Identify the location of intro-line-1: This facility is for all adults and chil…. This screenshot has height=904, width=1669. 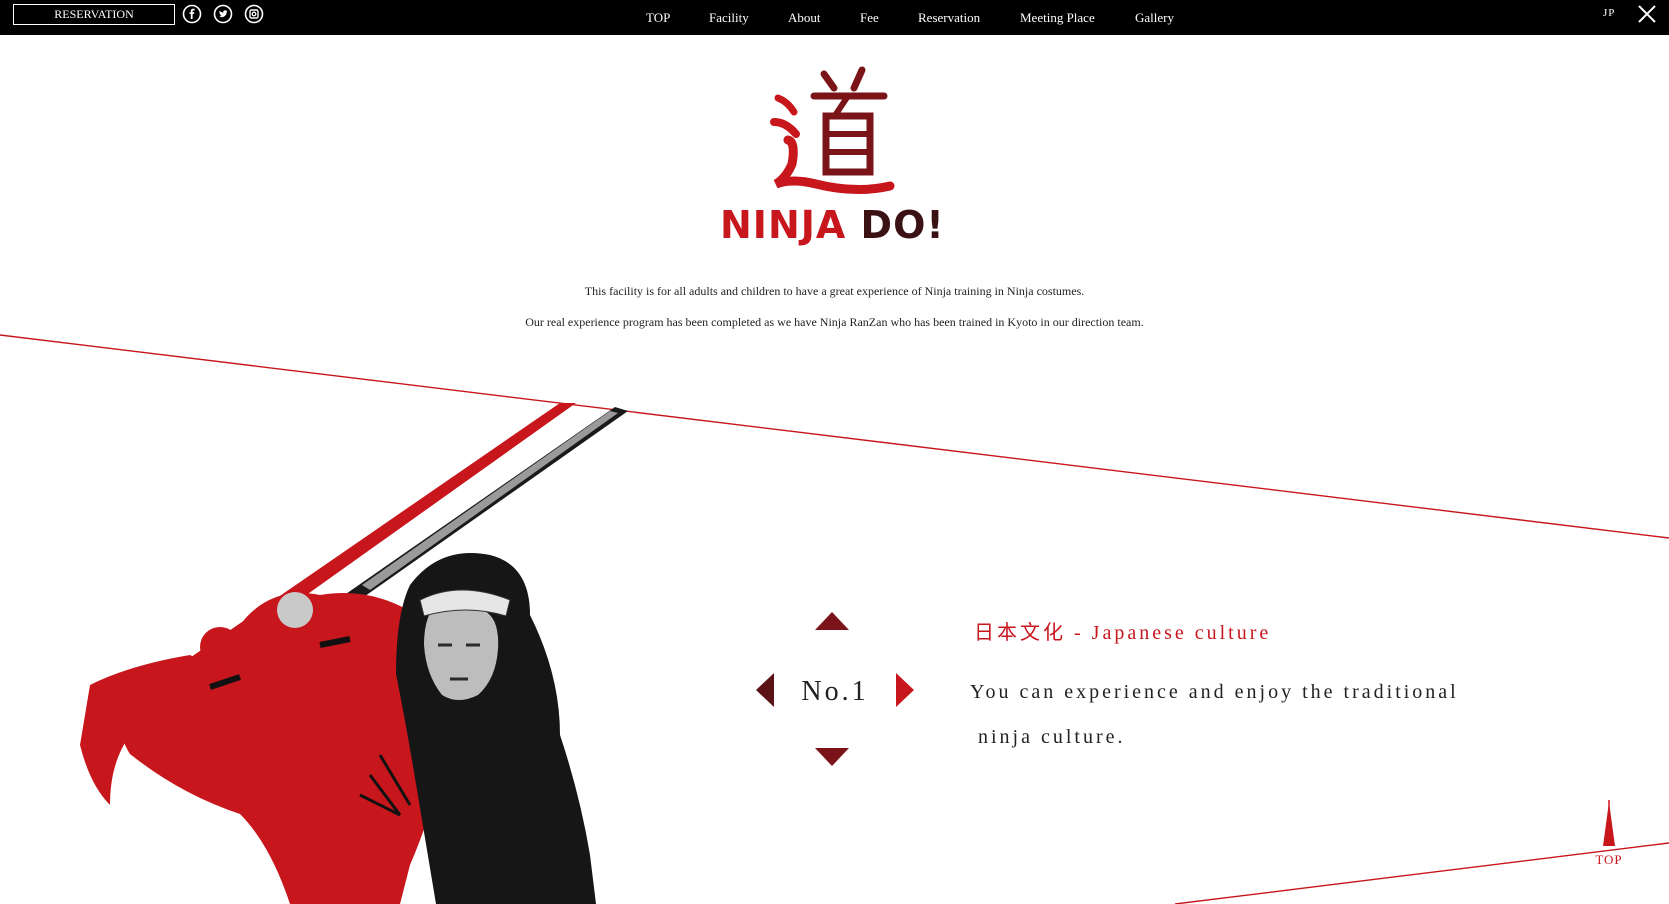
(834, 291).